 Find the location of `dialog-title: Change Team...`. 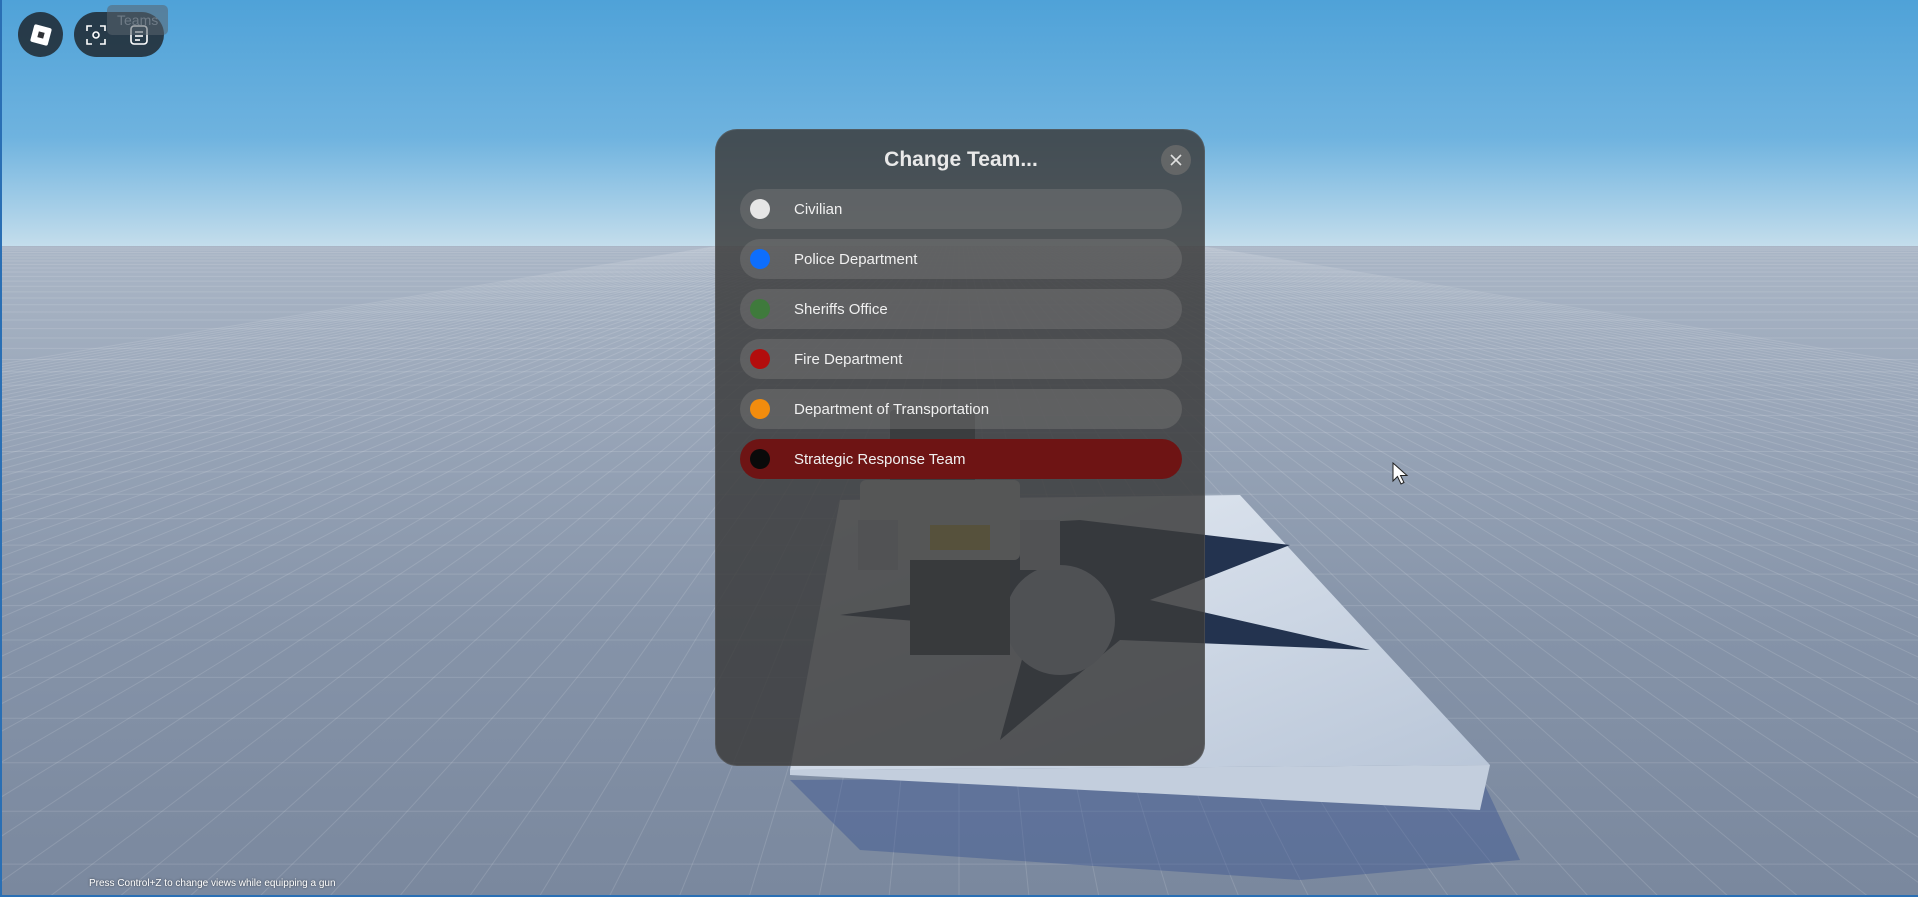

dialog-title: Change Team... is located at coordinates (961, 159).